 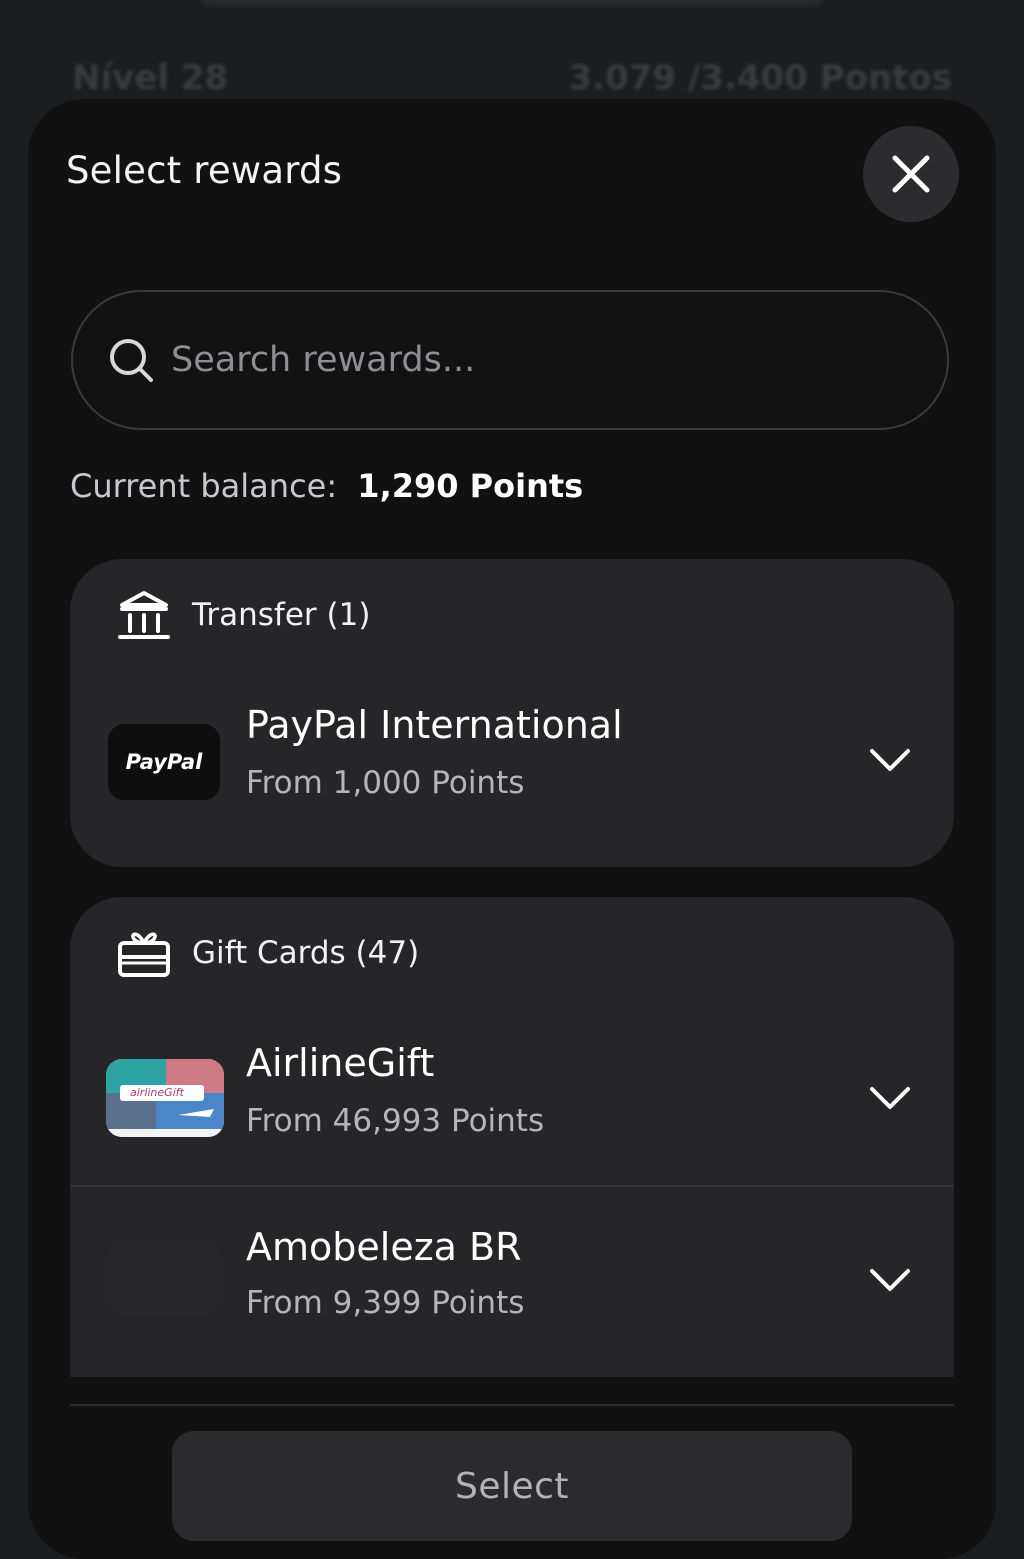 I want to click on balance-value: 1,290 Points, so click(x=470, y=486).